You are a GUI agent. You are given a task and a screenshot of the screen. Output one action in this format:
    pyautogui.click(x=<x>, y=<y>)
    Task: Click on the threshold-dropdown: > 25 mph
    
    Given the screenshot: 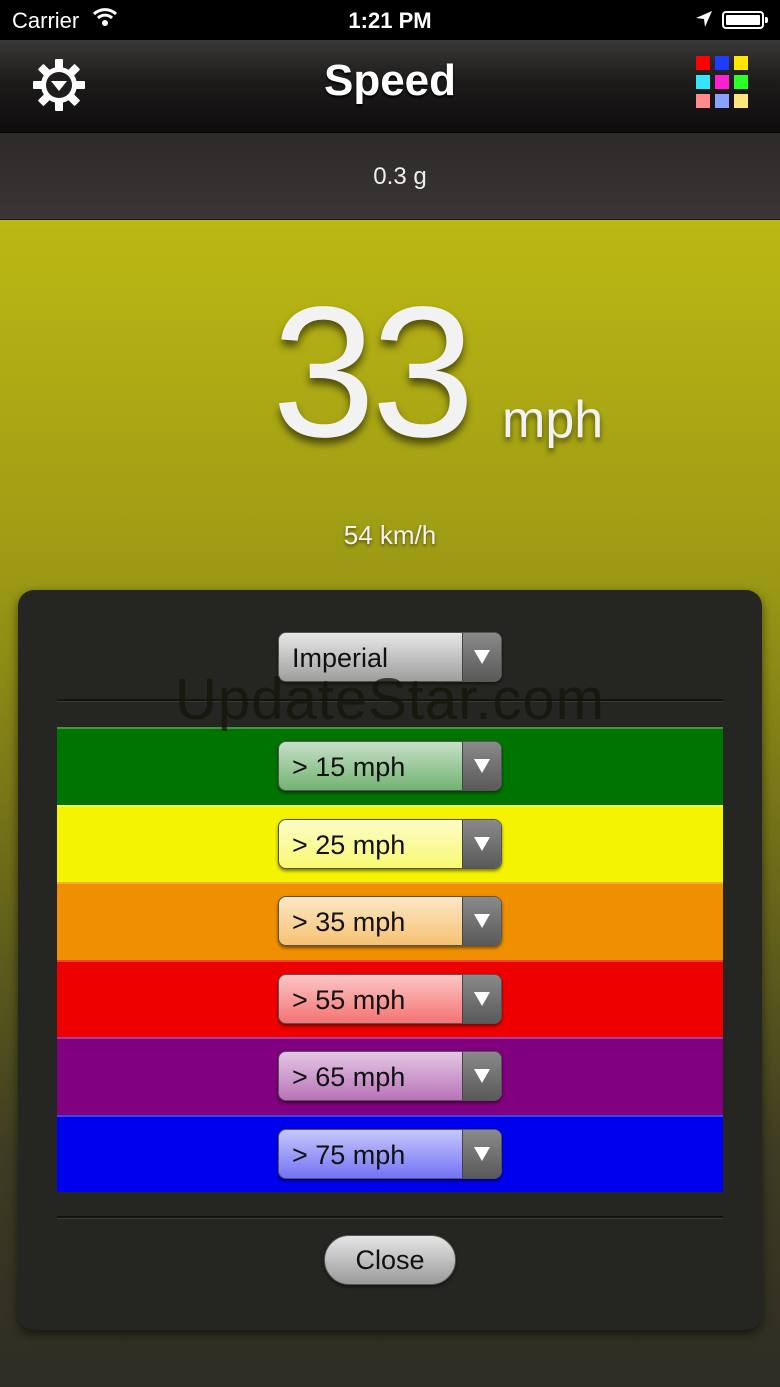 What is the action you would take?
    pyautogui.click(x=390, y=844)
    